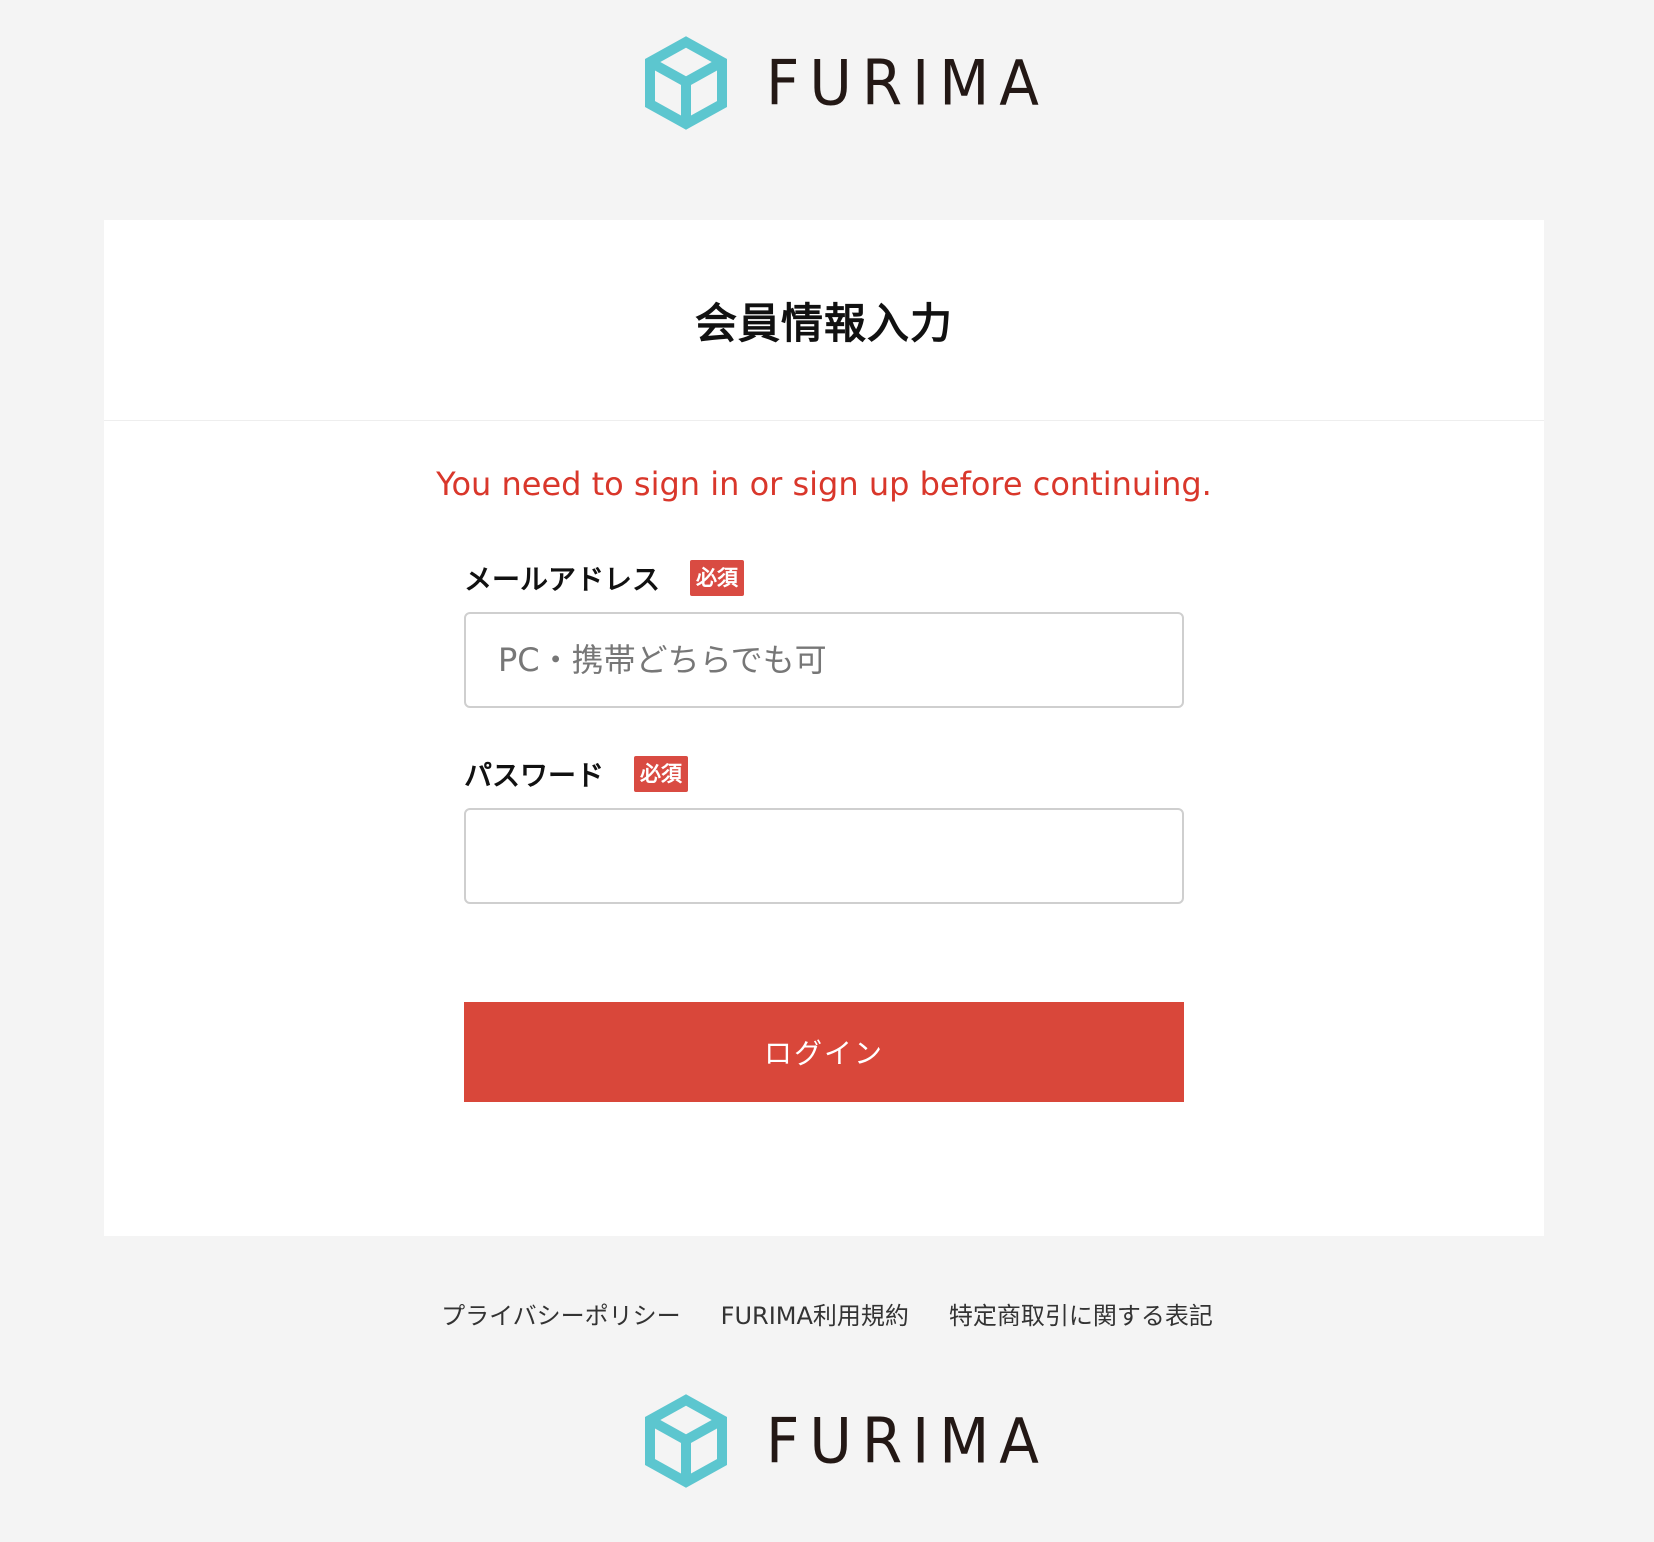 The image size is (1654, 1542). What do you see at coordinates (815, 1313) in the screenshot?
I see `footer-link-terms: FURIMA利用規約` at bounding box center [815, 1313].